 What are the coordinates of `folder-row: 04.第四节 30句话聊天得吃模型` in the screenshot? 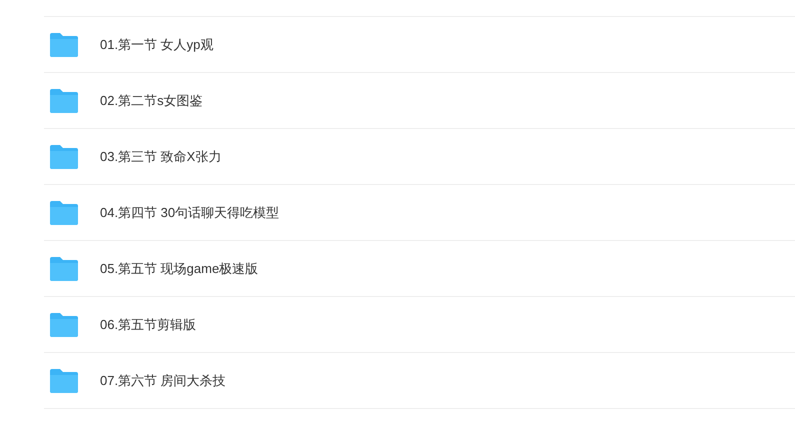 It's located at (419, 213).